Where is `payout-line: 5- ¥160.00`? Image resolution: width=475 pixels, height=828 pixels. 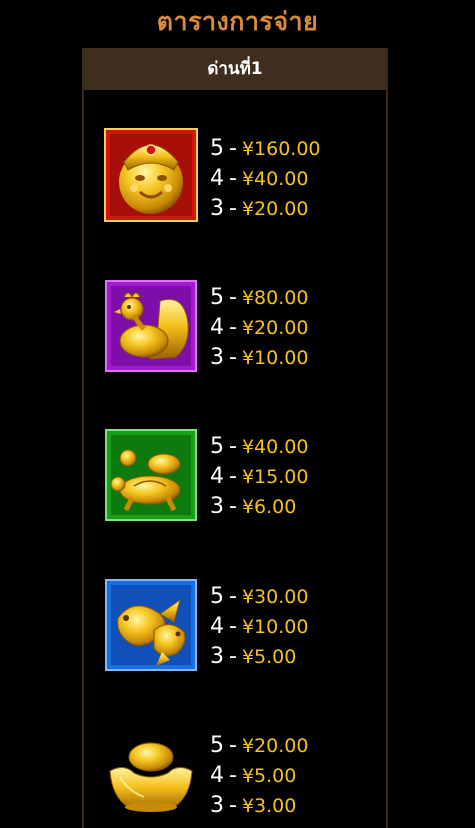 payout-line: 5- ¥160.00 is located at coordinates (265, 149).